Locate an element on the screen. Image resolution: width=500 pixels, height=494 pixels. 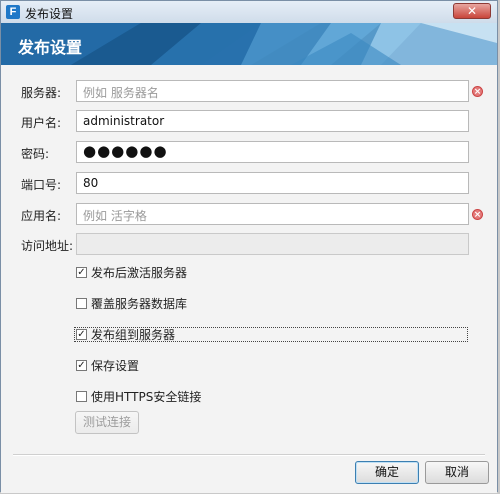
test-connection-button: 测试连接 is located at coordinates (107, 422).